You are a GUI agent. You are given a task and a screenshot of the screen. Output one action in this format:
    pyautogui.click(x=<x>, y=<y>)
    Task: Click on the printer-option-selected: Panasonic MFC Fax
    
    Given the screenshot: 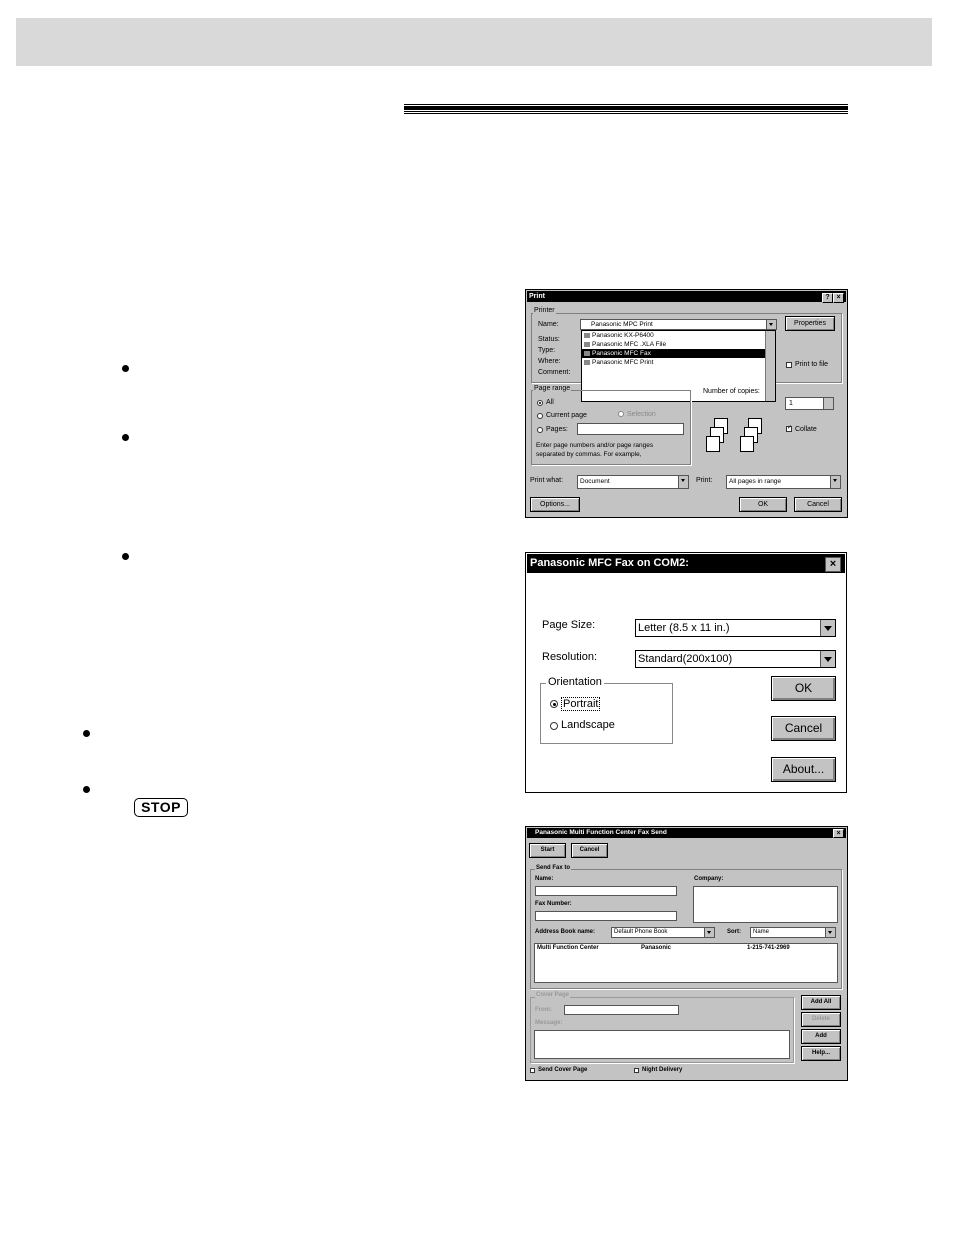 What is the action you would take?
    pyautogui.click(x=678, y=353)
    